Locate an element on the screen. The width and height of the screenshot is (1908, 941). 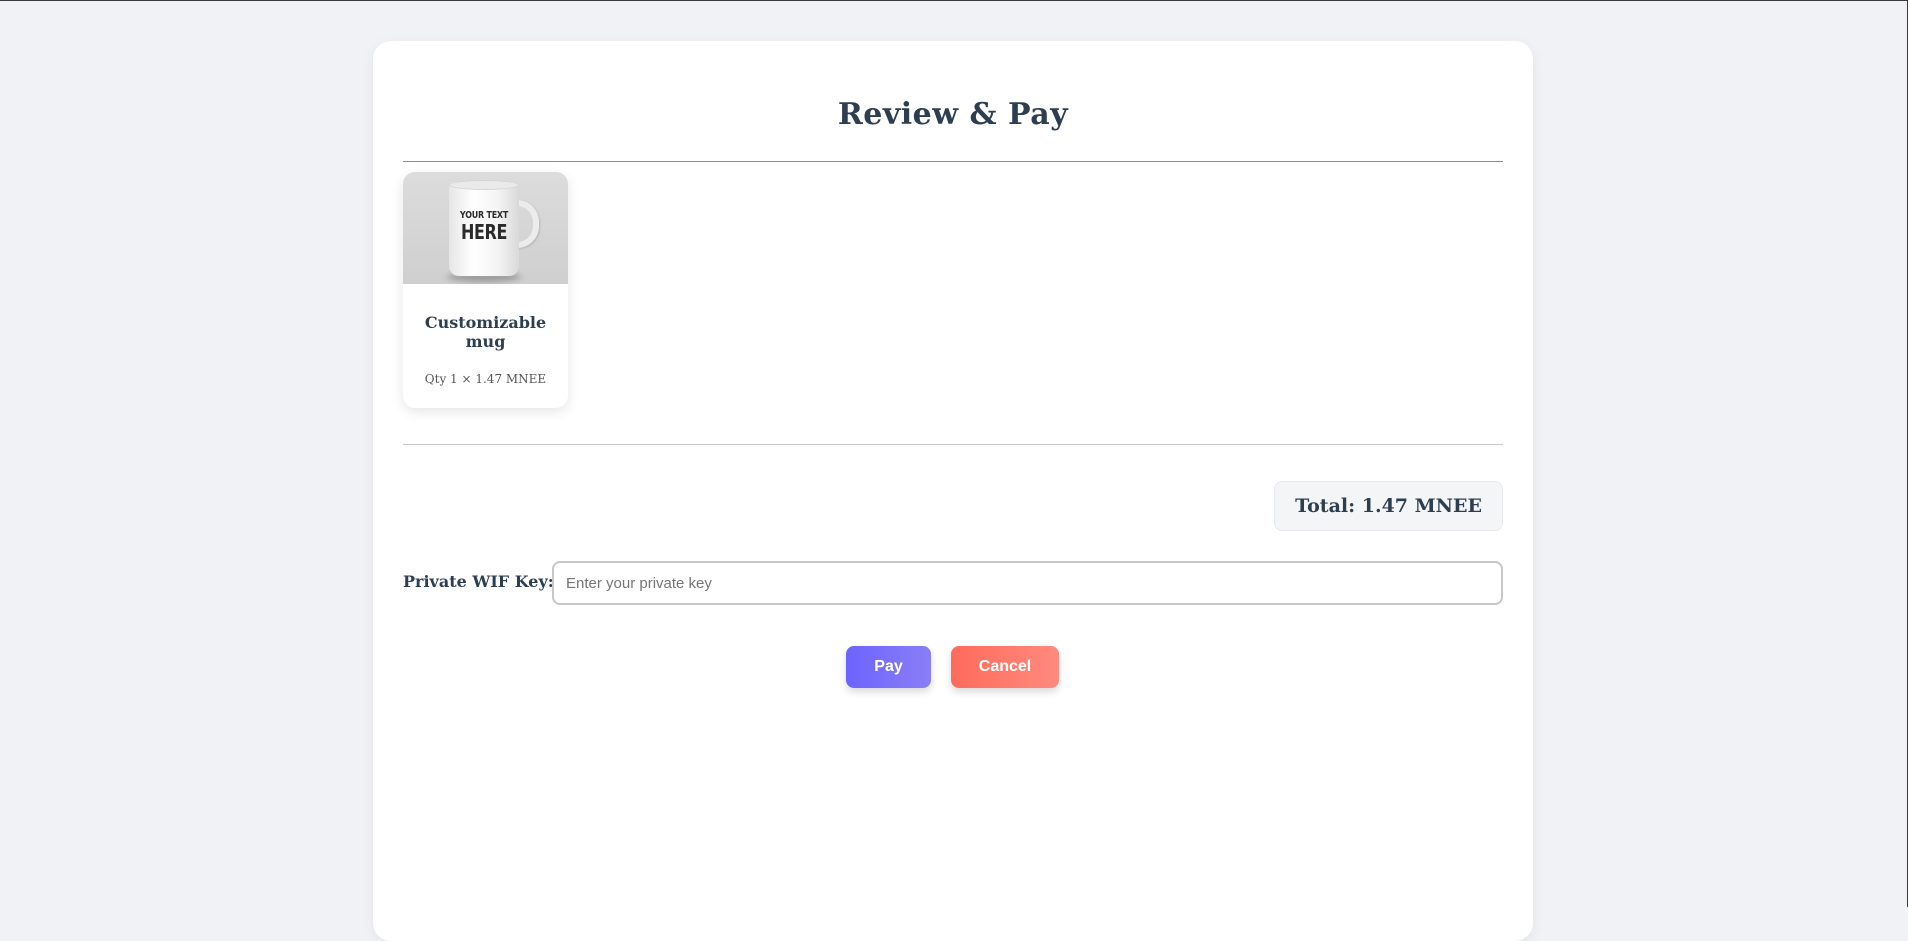
title-divider is located at coordinates (953, 161).